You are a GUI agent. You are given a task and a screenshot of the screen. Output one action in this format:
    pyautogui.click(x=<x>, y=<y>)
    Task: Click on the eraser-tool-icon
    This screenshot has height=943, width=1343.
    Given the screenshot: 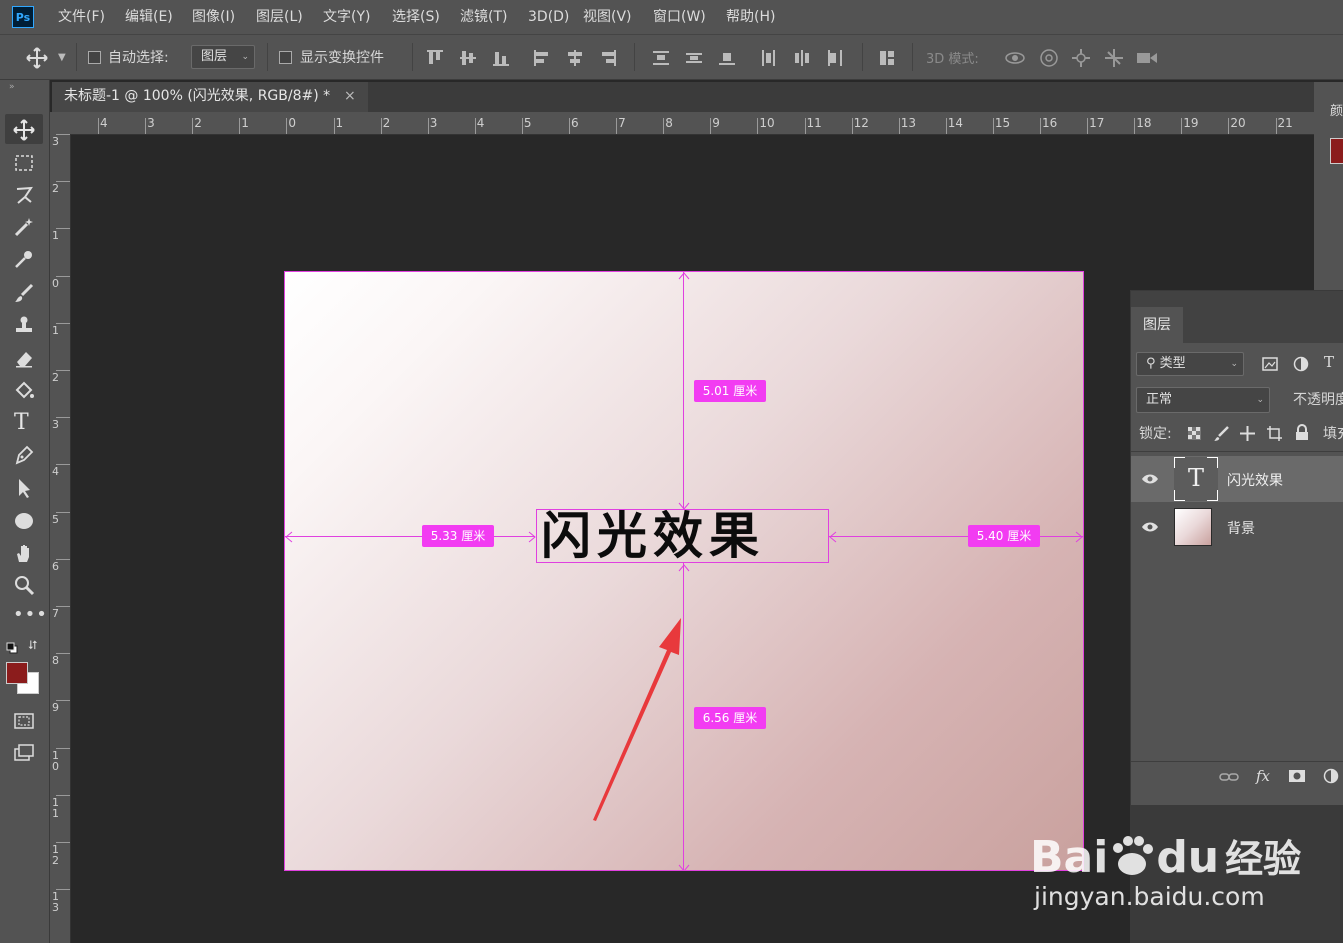 What is the action you would take?
    pyautogui.click(x=24, y=358)
    